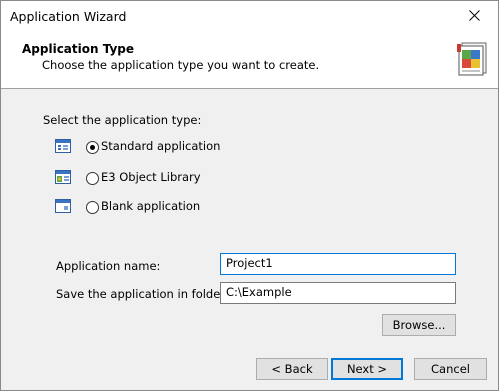 The height and width of the screenshot is (391, 499). What do you see at coordinates (78, 49) in the screenshot?
I see `page-title: Application Type` at bounding box center [78, 49].